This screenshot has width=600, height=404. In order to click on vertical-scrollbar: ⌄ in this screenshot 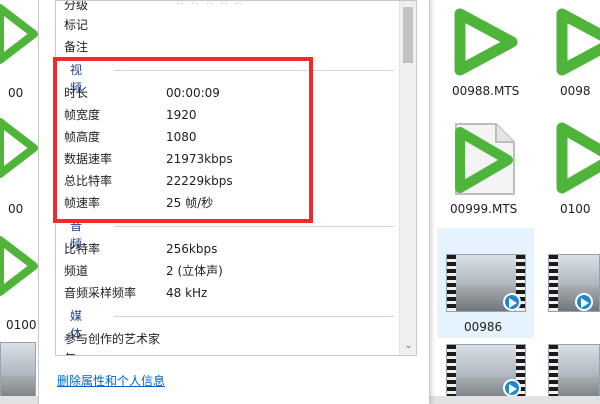, I will do `click(407, 178)`.